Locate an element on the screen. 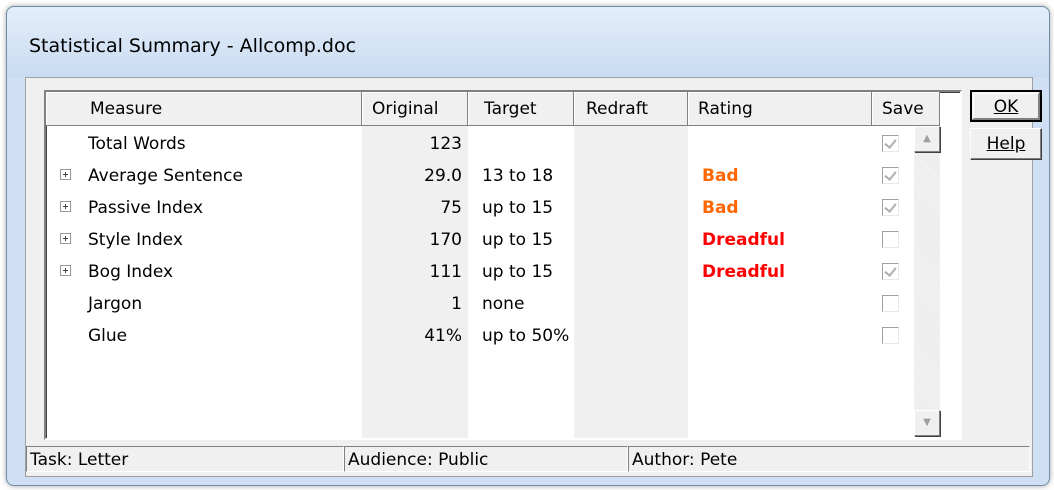 Image resolution: width=1054 pixels, height=490 pixels. cell-original: 75 is located at coordinates (451, 208).